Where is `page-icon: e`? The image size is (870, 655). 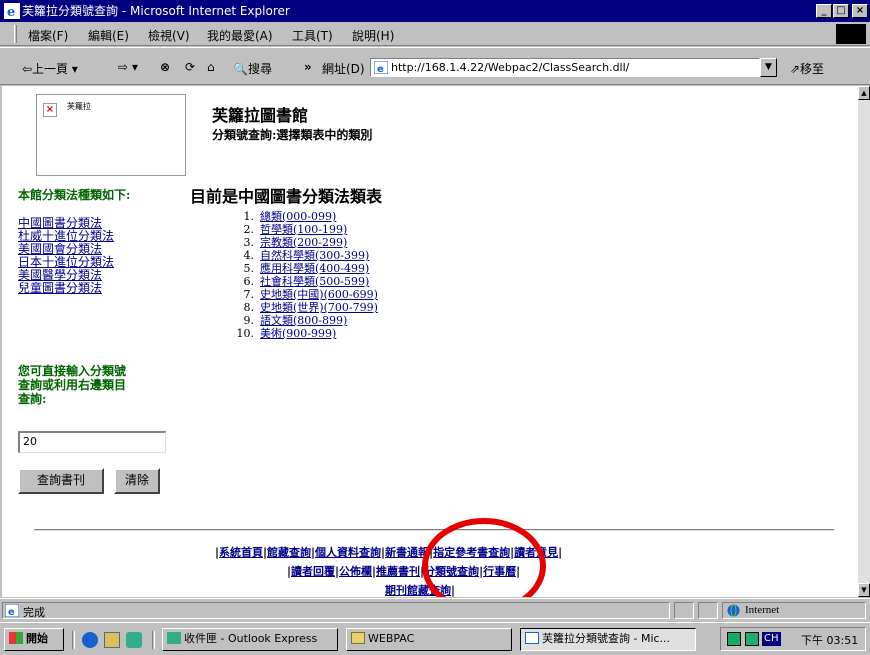
page-icon: e is located at coordinates (381, 67).